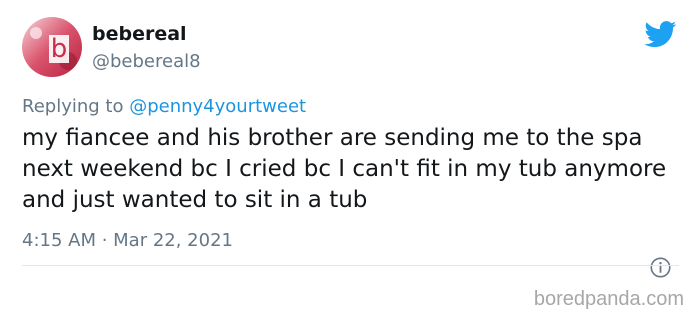  I want to click on boredpanda-watermark: boredpanda.com, so click(608, 299).